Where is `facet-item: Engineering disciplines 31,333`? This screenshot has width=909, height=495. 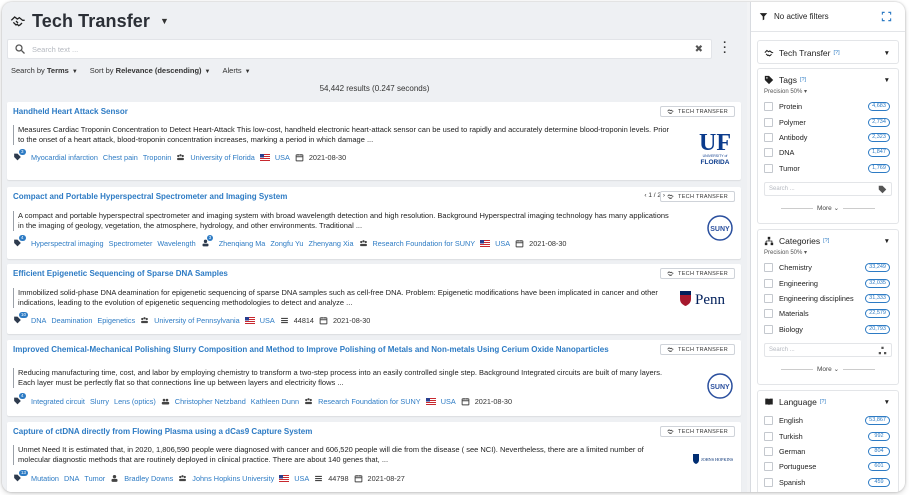 facet-item: Engineering disciplines 31,333 is located at coordinates (828, 298).